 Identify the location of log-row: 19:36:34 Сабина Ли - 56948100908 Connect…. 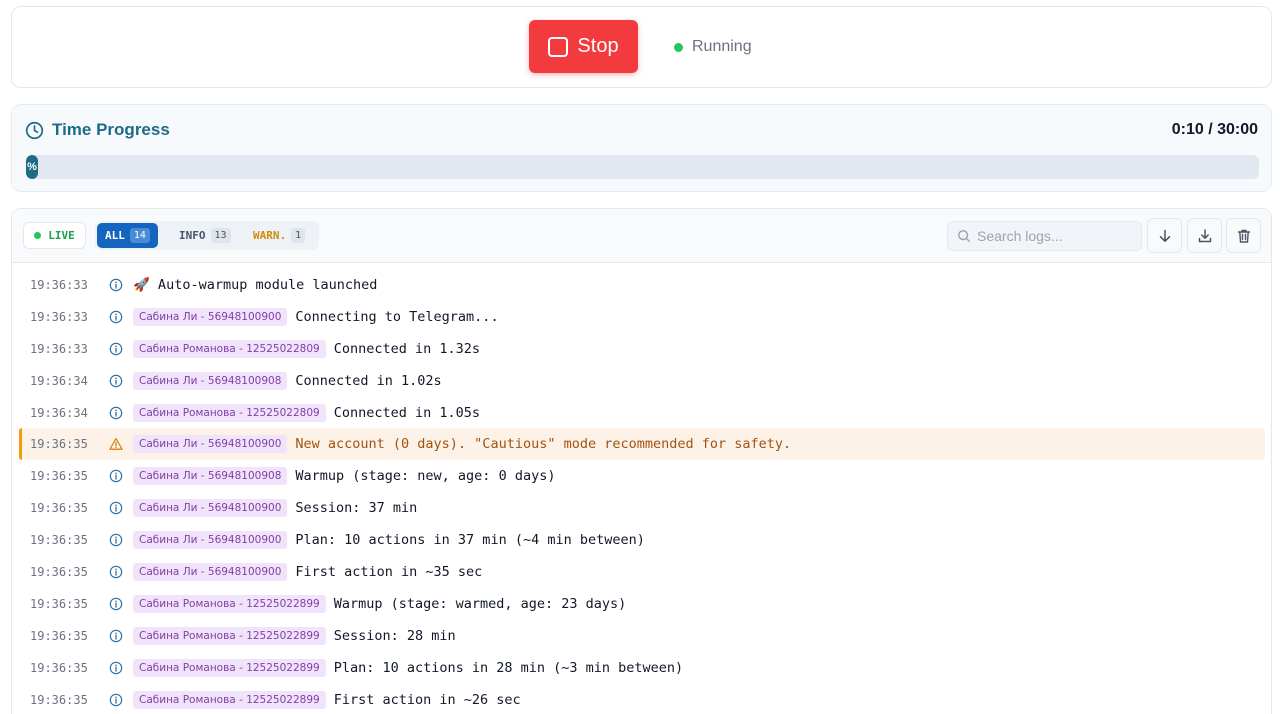
(641, 381).